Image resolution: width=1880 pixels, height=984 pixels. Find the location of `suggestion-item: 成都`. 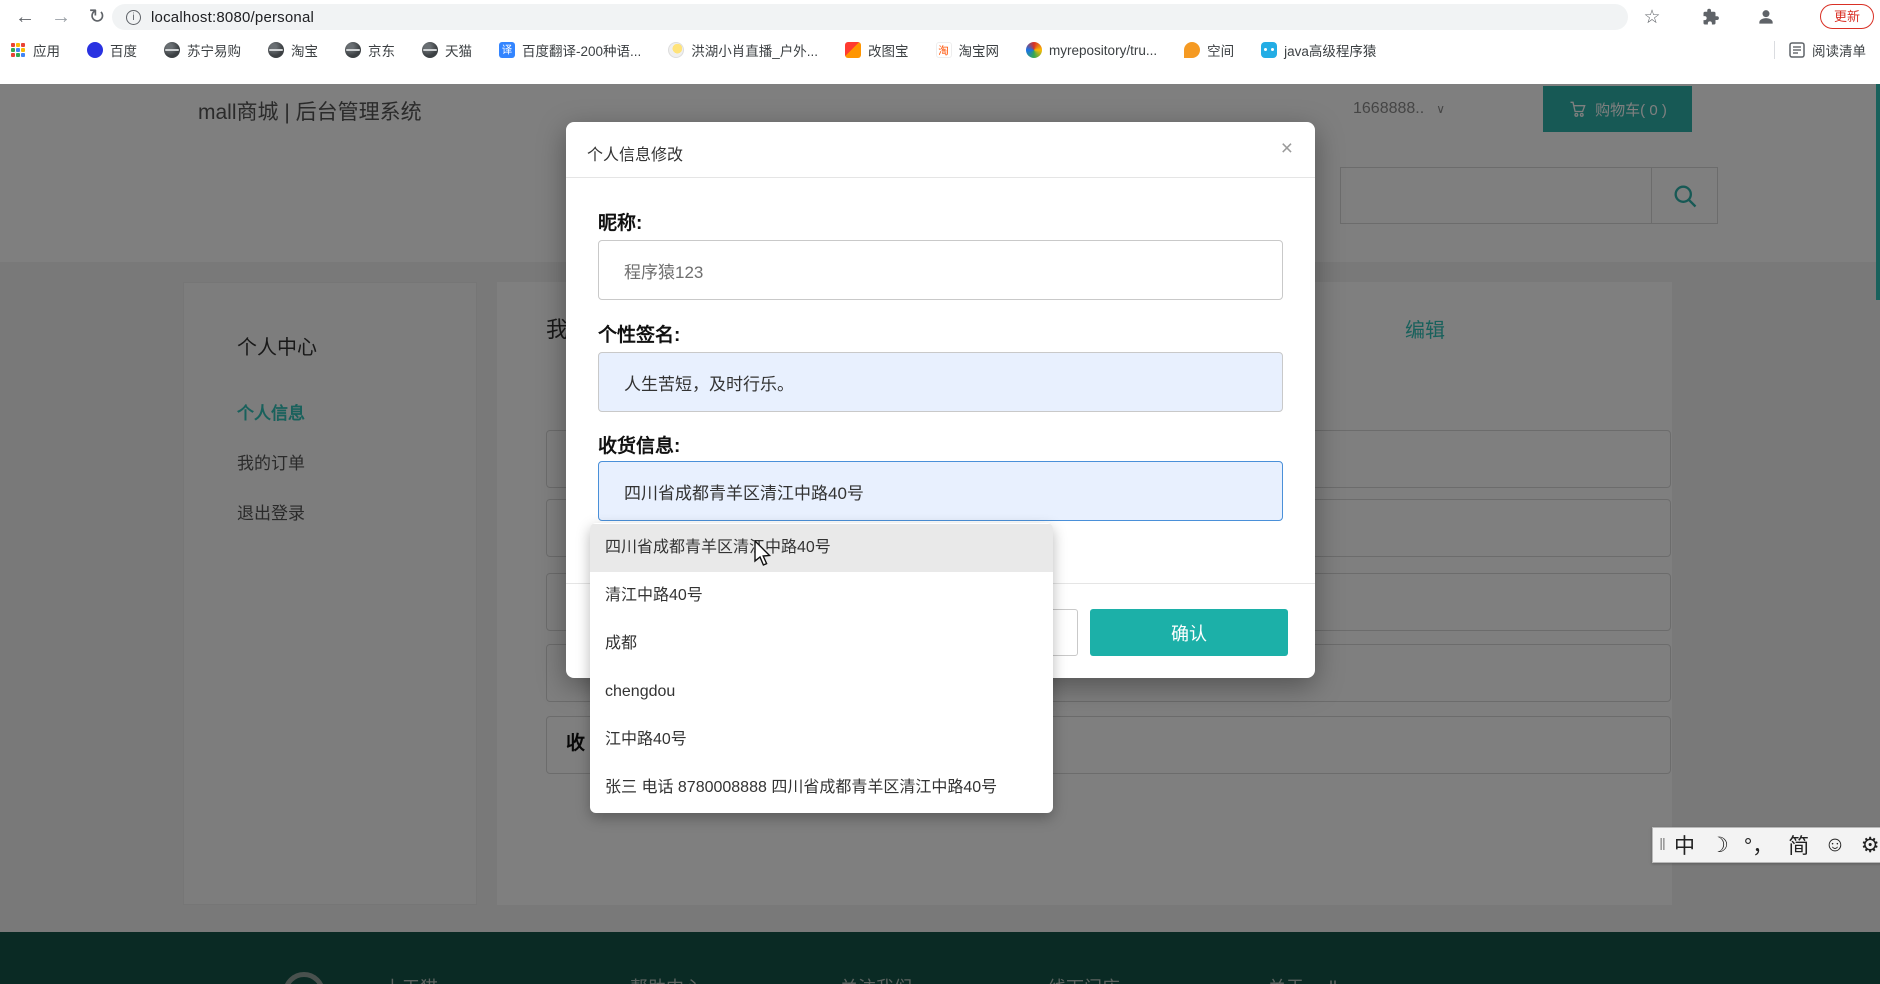

suggestion-item: 成都 is located at coordinates (821, 644).